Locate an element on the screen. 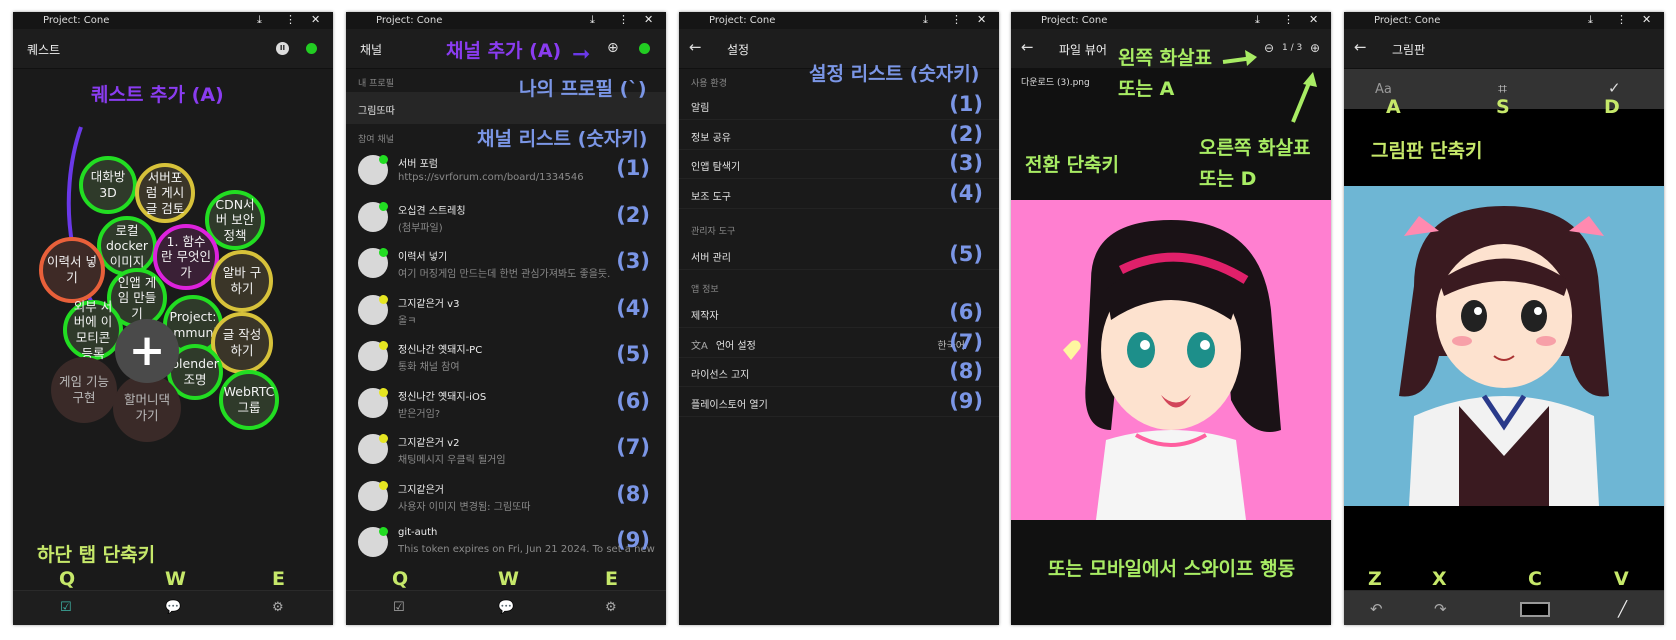 The width and height of the screenshot is (1676, 640). quest-label: 게임 기능 구현 is located at coordinates (84, 389).